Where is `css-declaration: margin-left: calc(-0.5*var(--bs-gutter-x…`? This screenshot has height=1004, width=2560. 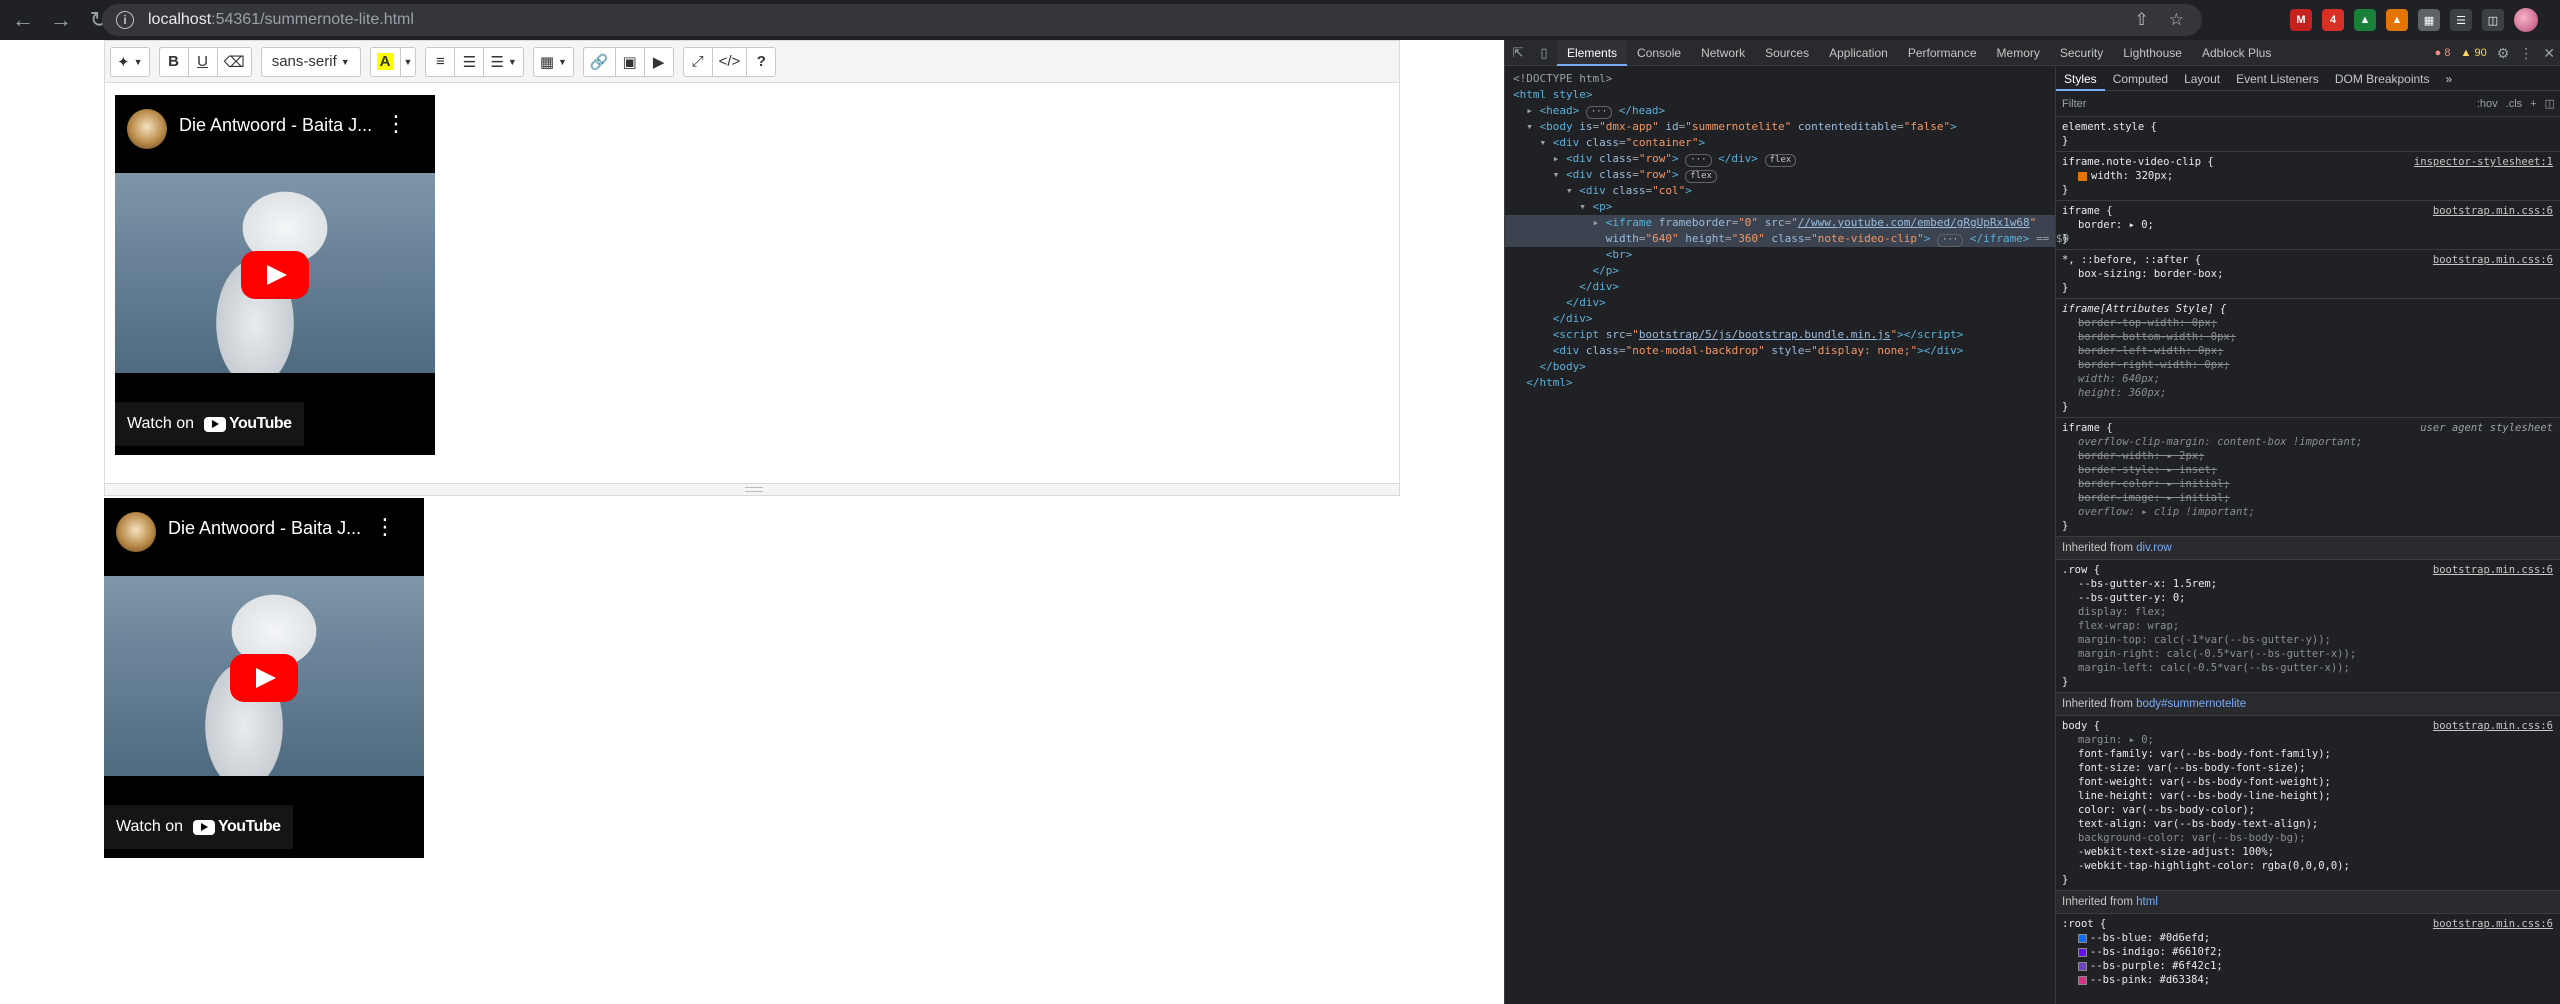 css-declaration: margin-left: calc(-0.5*var(--bs-gutter-x… is located at coordinates (2308, 668).